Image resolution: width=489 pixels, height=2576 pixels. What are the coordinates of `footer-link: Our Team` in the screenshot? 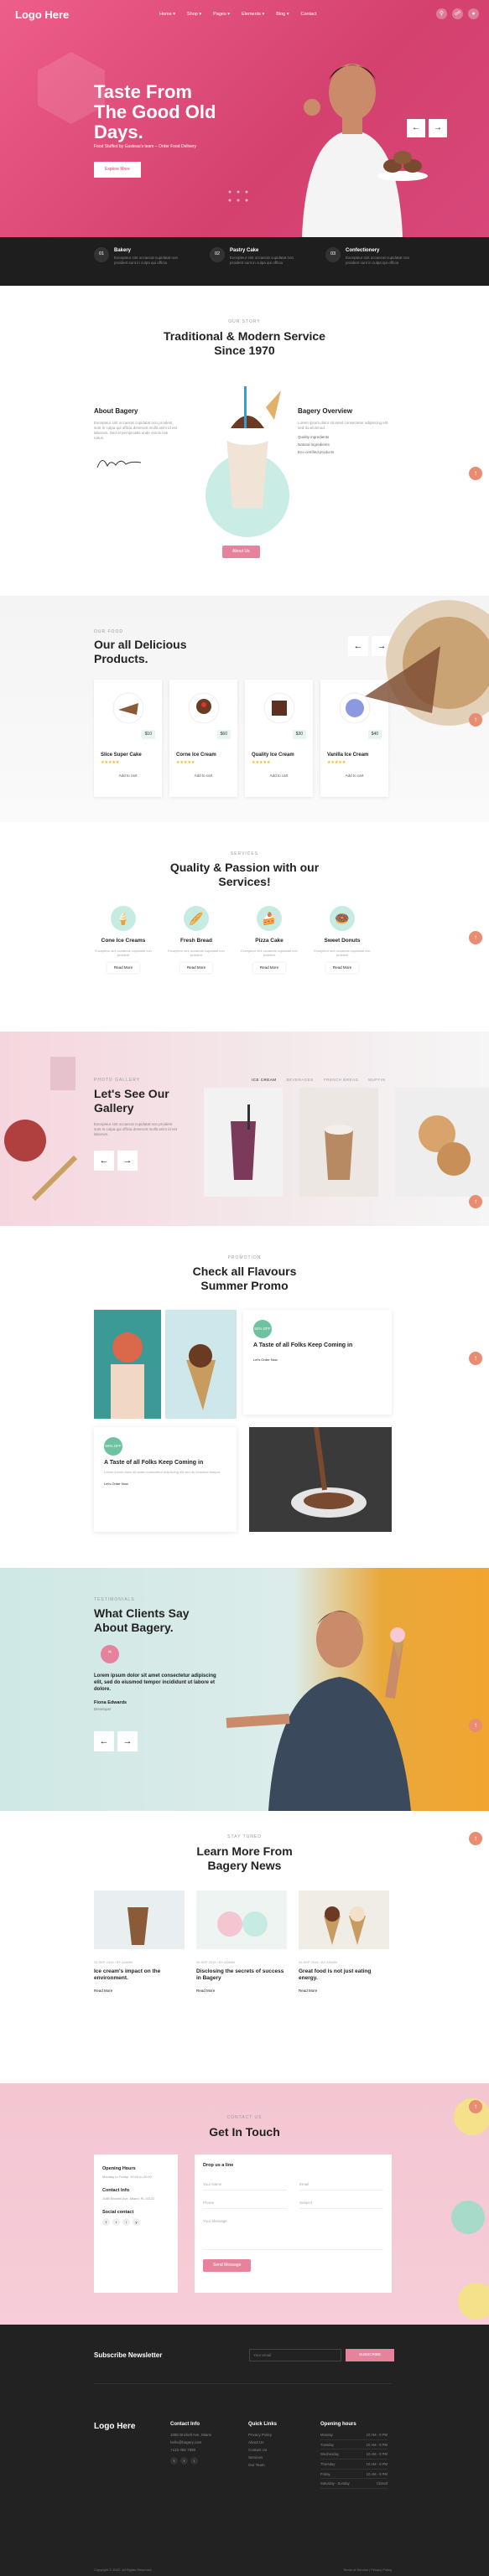 It's located at (262, 2465).